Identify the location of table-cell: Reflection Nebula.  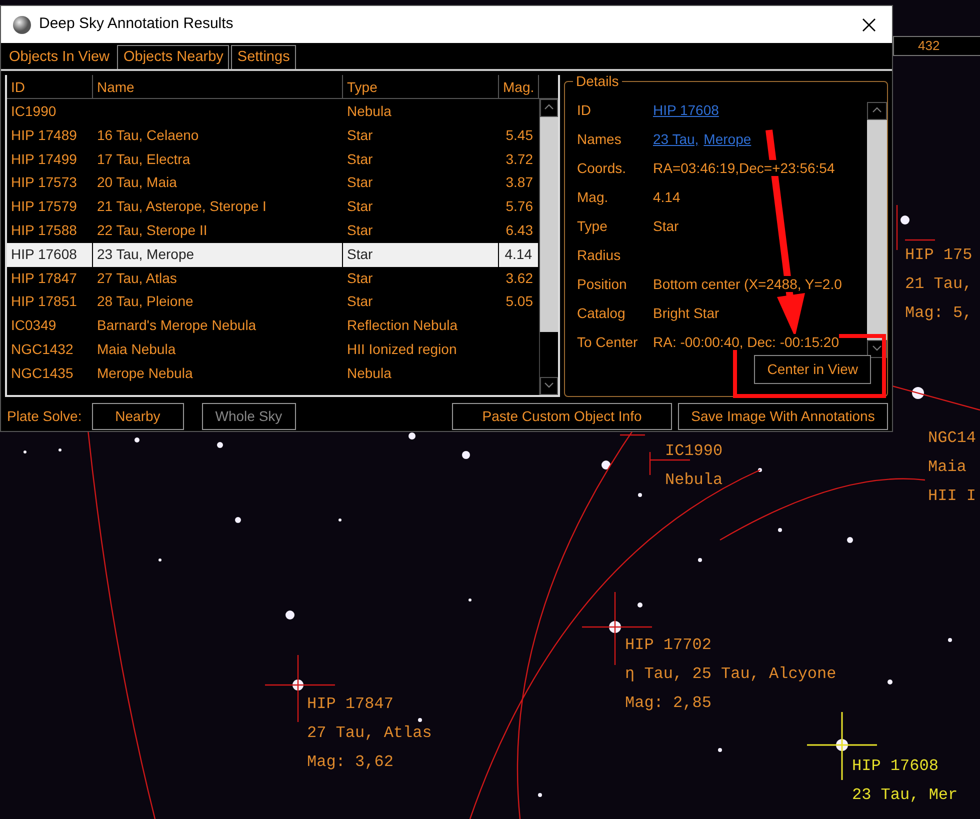
(402, 325).